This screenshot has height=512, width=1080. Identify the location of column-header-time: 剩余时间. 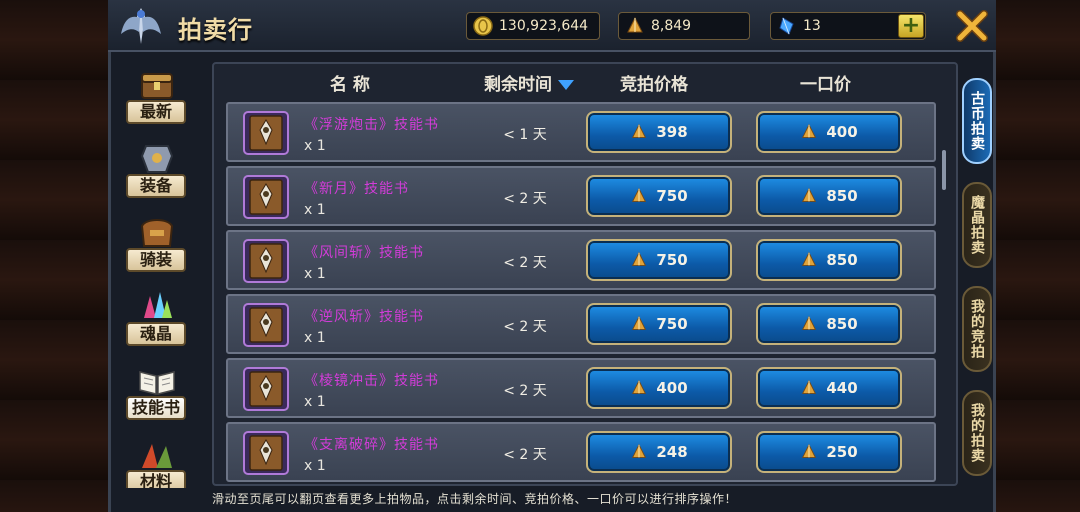
(529, 82).